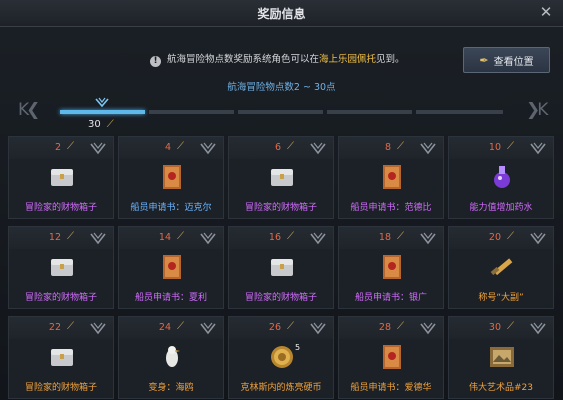  I want to click on reward-slot: 2 ⟋ 冒险家的财物箱子, so click(61, 177).